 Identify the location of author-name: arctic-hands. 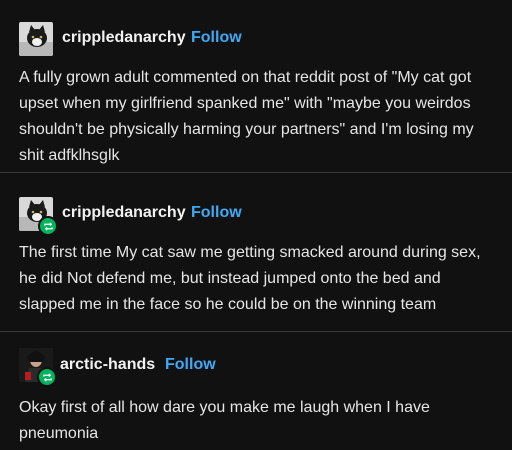
(107, 365).